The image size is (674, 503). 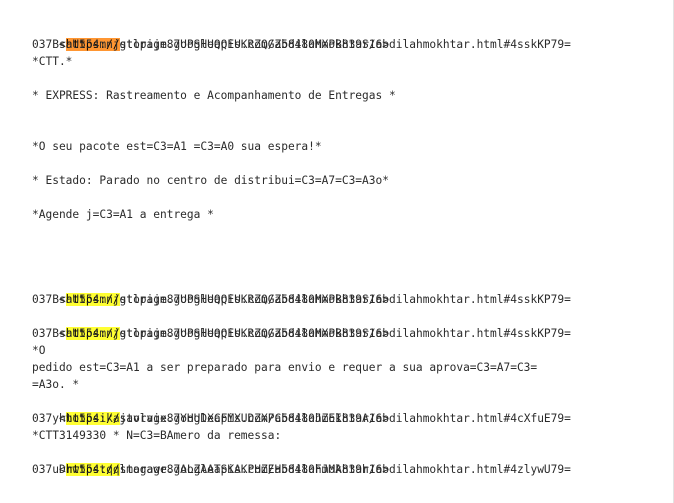 I want to click on text-line: =A3o. *, so click(x=56, y=384).